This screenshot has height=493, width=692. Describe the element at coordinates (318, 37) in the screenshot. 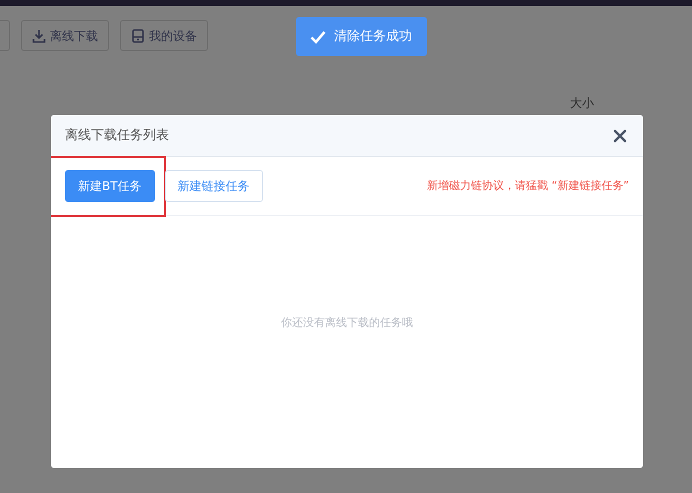

I see `check-icon` at that location.